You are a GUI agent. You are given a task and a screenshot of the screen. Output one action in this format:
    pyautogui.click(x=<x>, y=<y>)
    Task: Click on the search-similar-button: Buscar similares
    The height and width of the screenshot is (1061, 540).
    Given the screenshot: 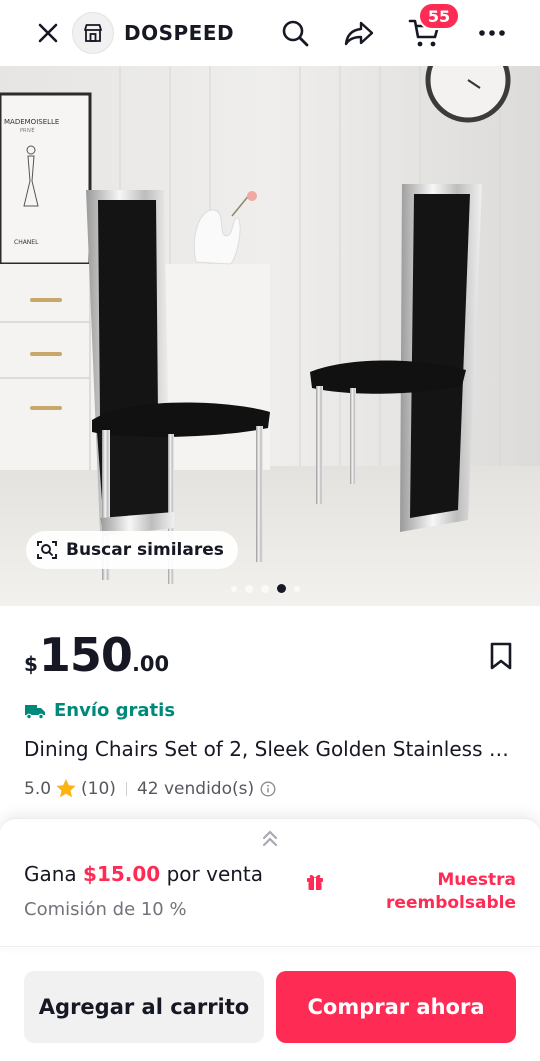 What is the action you would take?
    pyautogui.click(x=132, y=550)
    